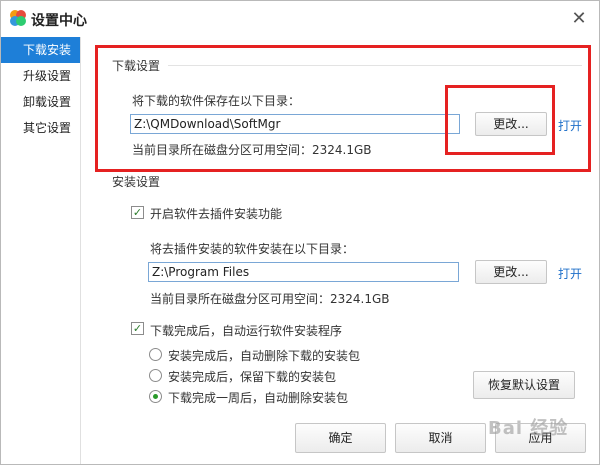 The height and width of the screenshot is (465, 600). I want to click on close-icon: ✕, so click(579, 19).